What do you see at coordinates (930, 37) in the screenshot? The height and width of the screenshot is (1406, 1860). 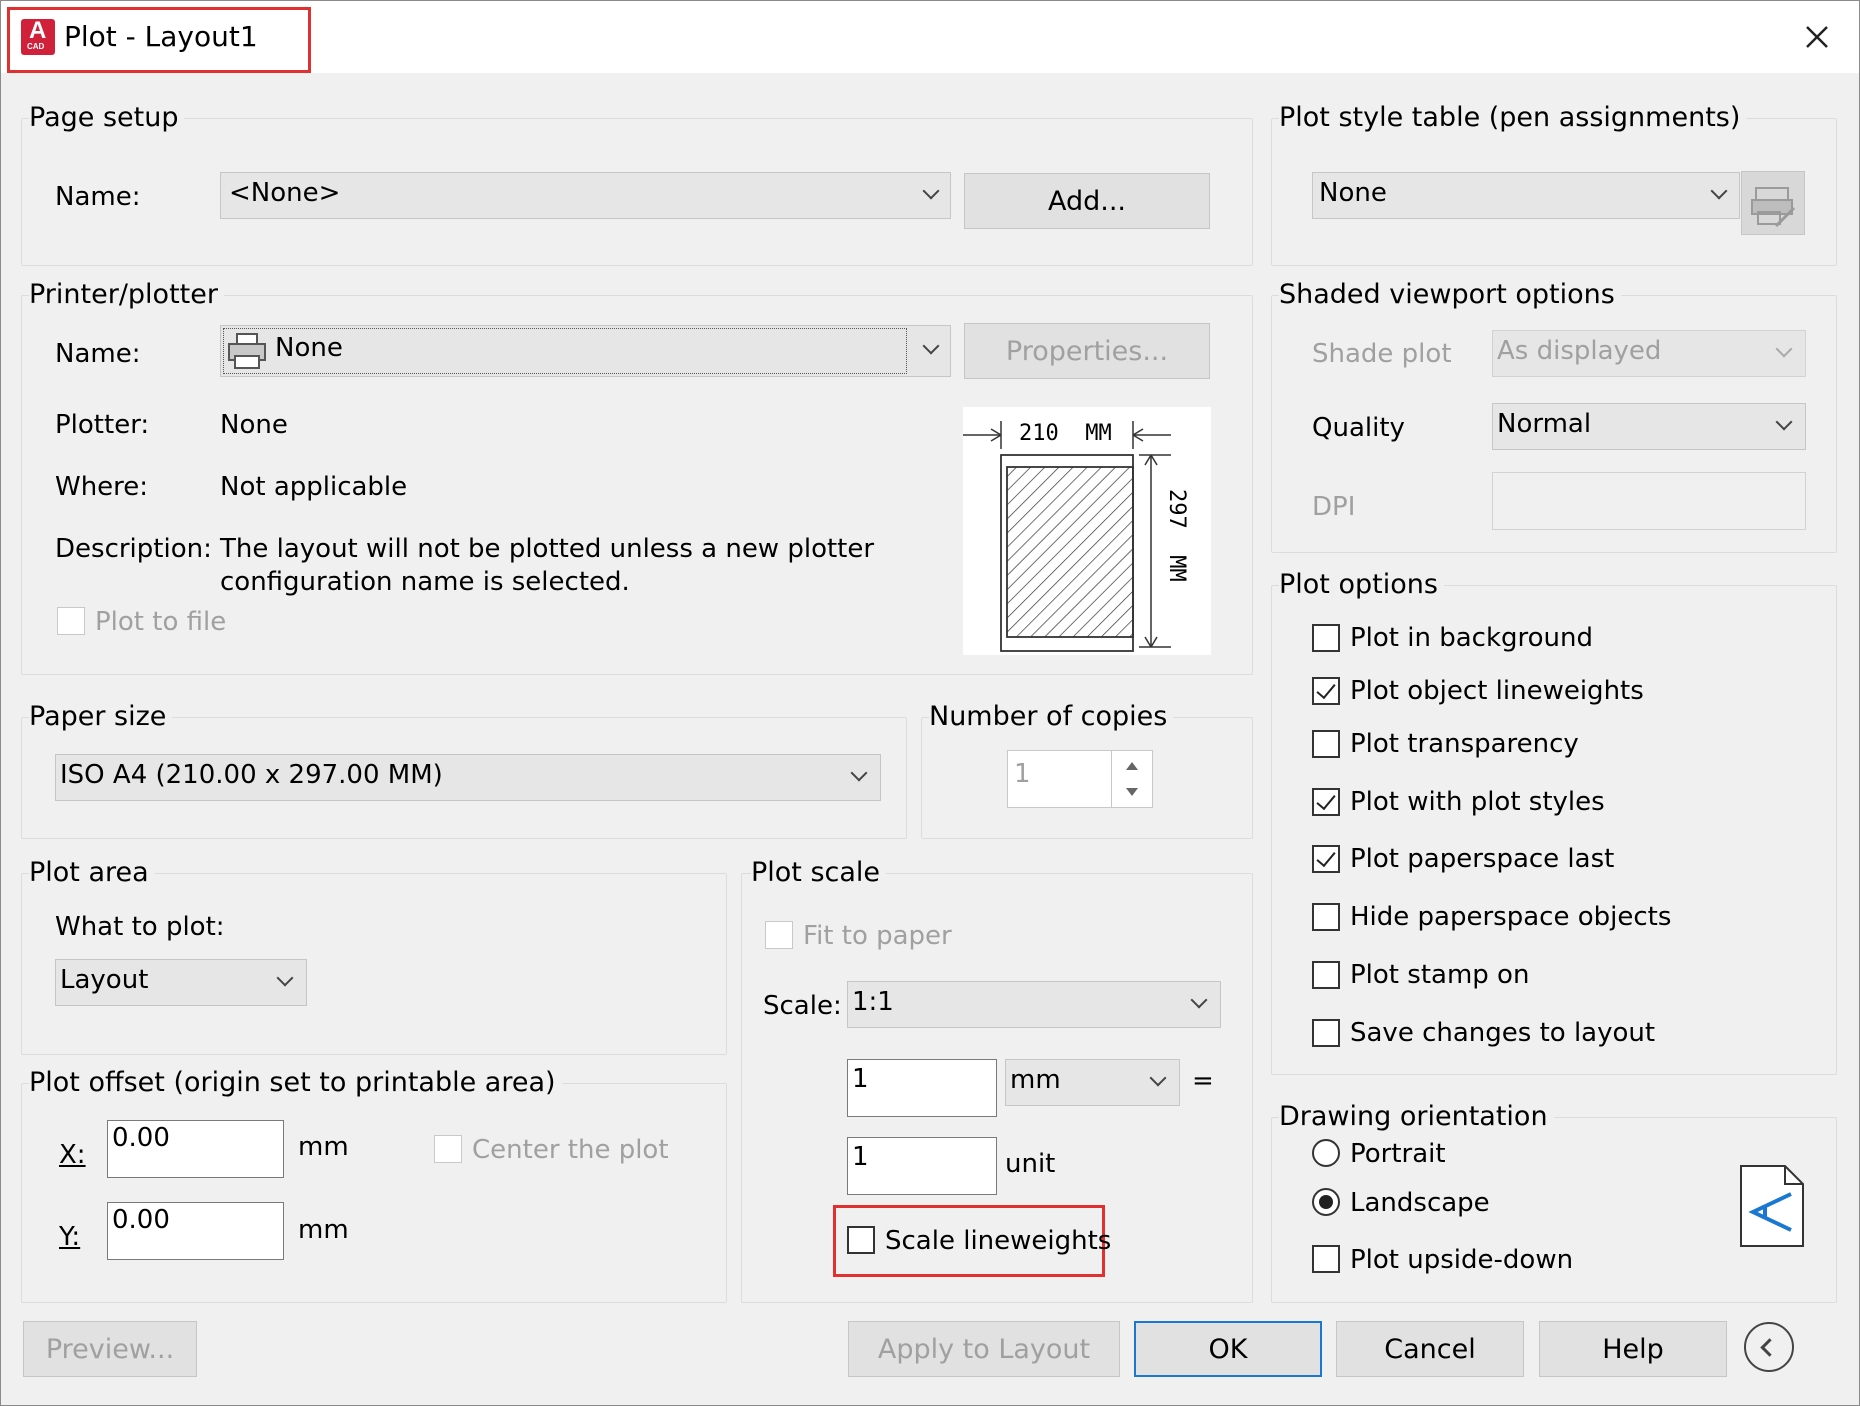 I see `title-bar: A CAD Plot - Layout1` at bounding box center [930, 37].